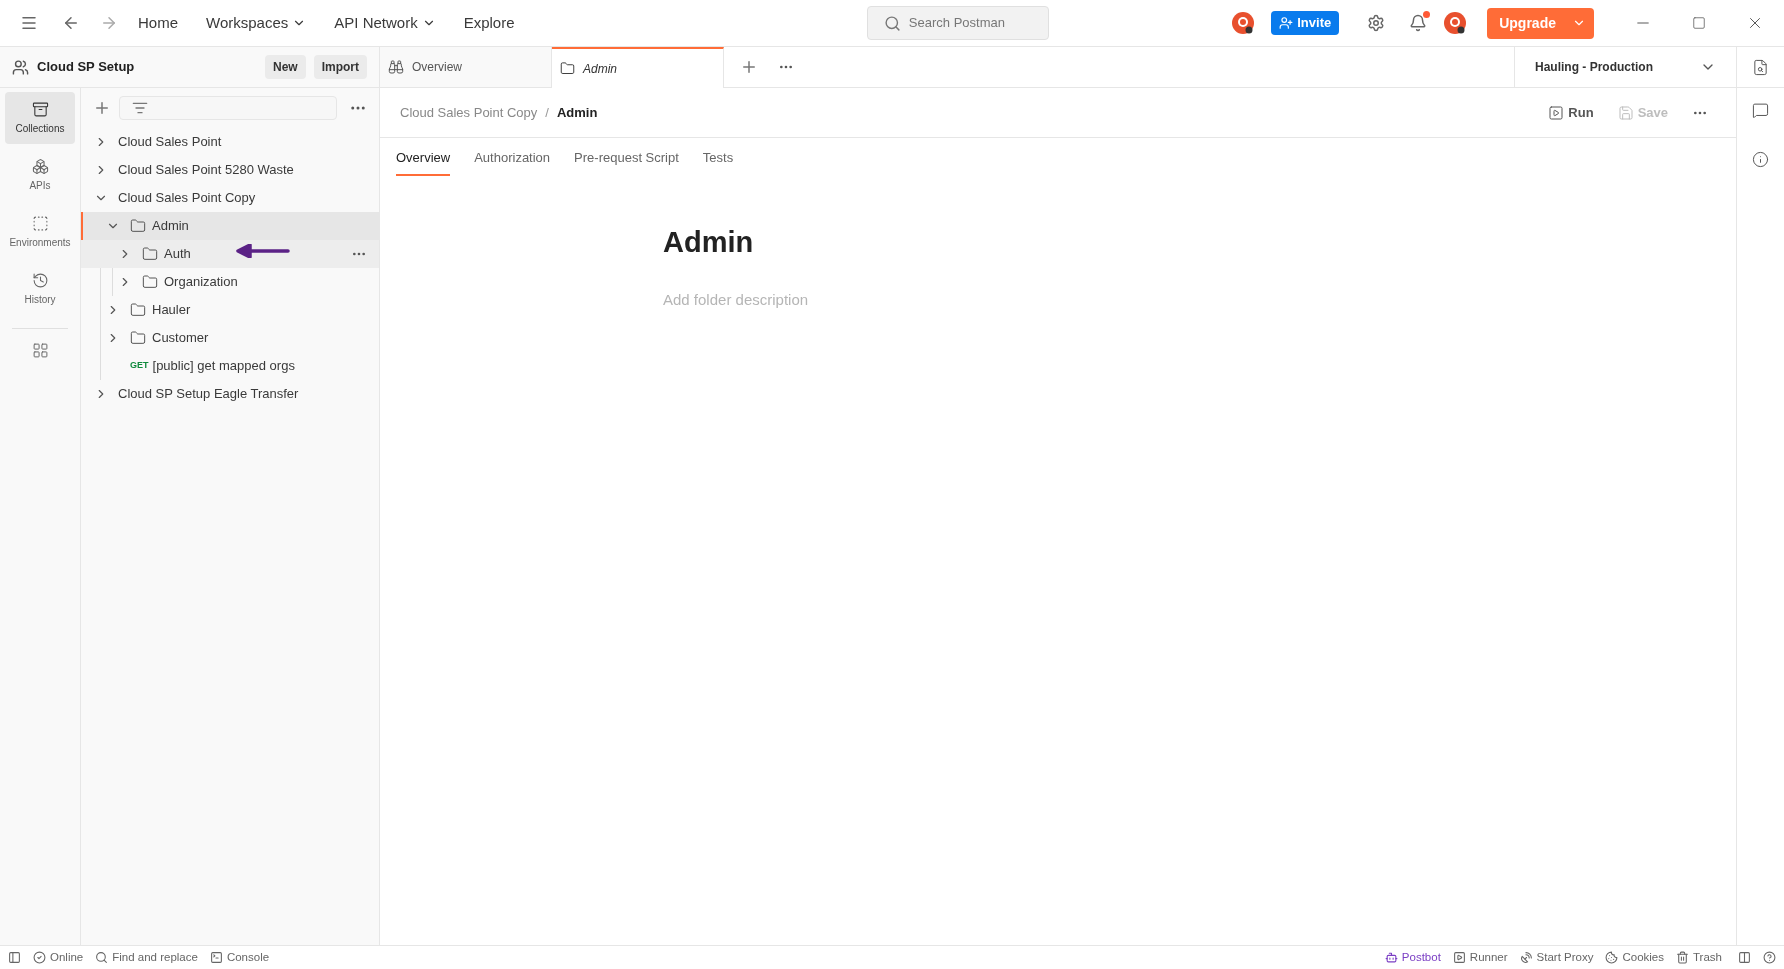 This screenshot has width=1784, height=969. What do you see at coordinates (14, 957) in the screenshot?
I see `sidebar-toggle-icon` at bounding box center [14, 957].